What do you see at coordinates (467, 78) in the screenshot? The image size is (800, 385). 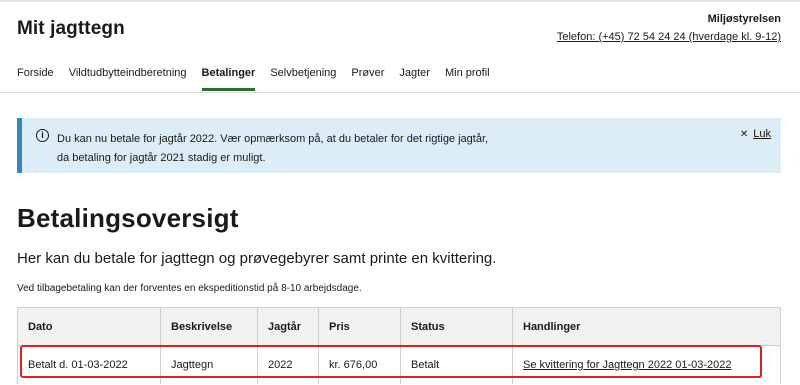 I see `nav-item-min-profil: Min profil` at bounding box center [467, 78].